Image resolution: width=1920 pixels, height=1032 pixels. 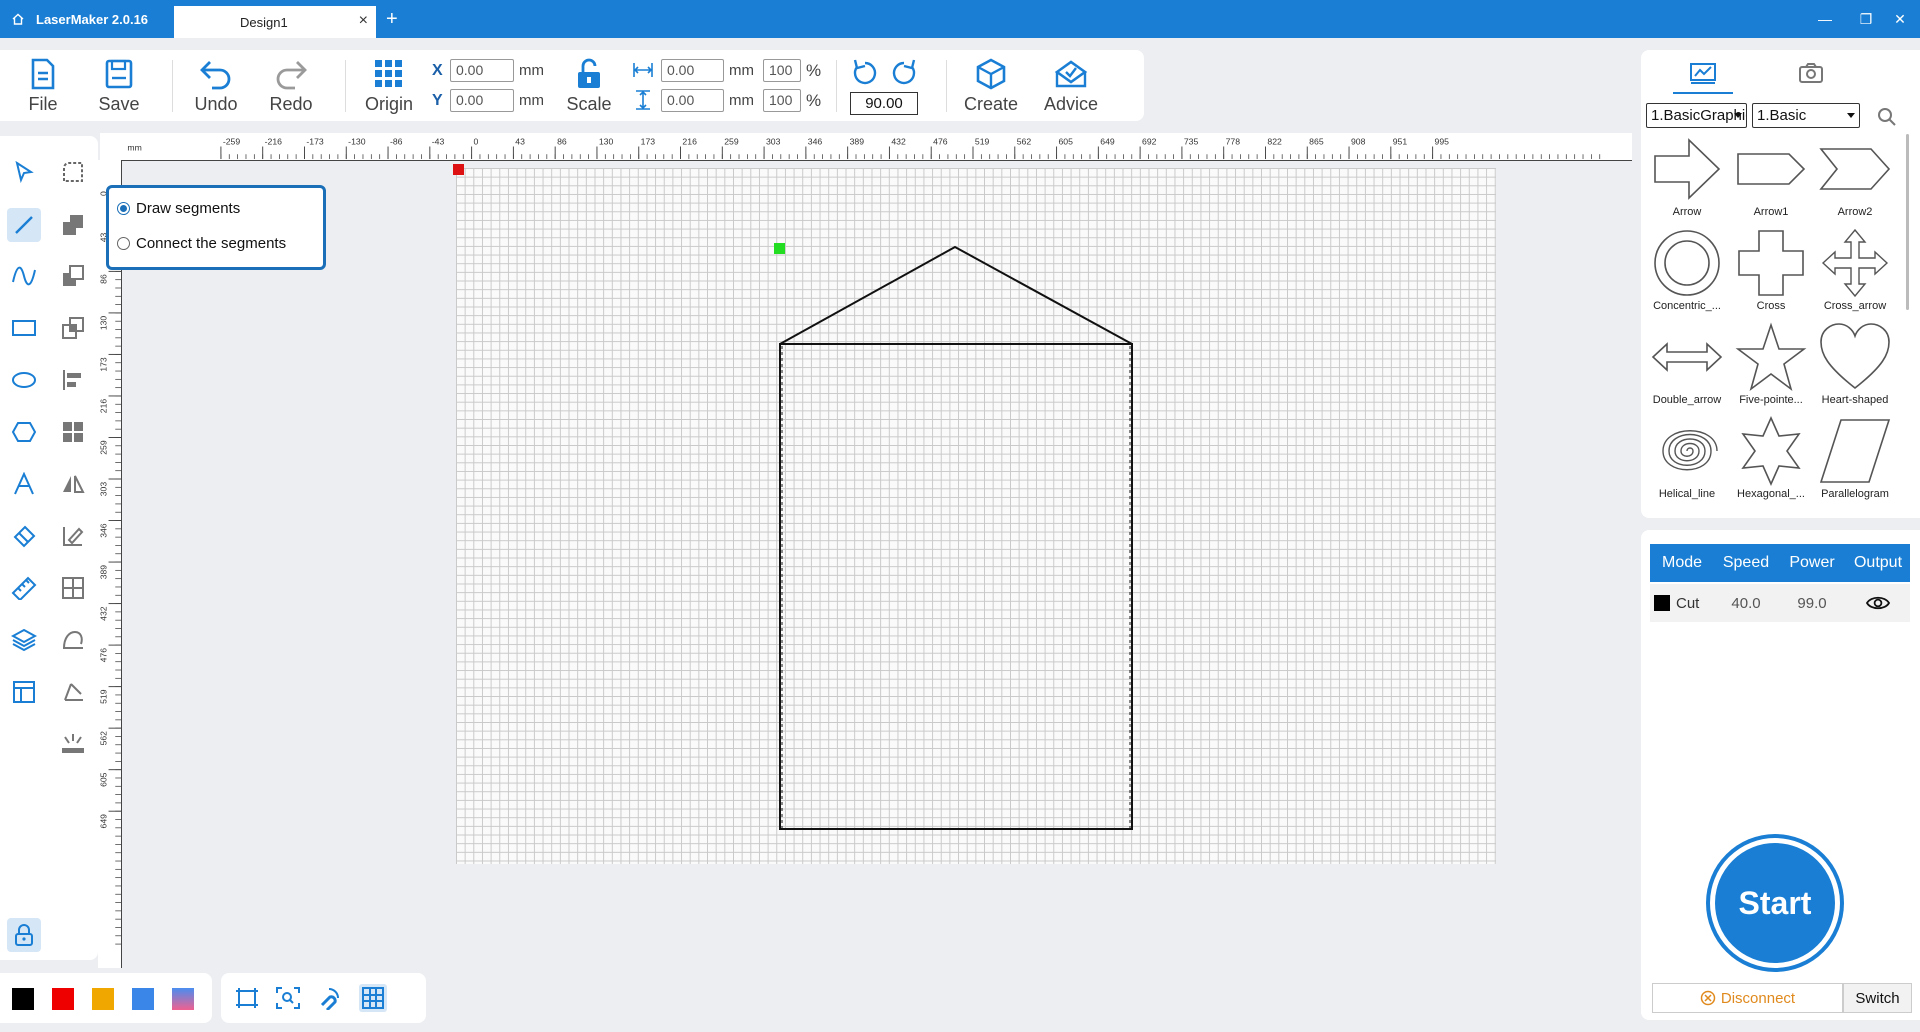 I want to click on advice-button: Advice, so click(x=1071, y=86).